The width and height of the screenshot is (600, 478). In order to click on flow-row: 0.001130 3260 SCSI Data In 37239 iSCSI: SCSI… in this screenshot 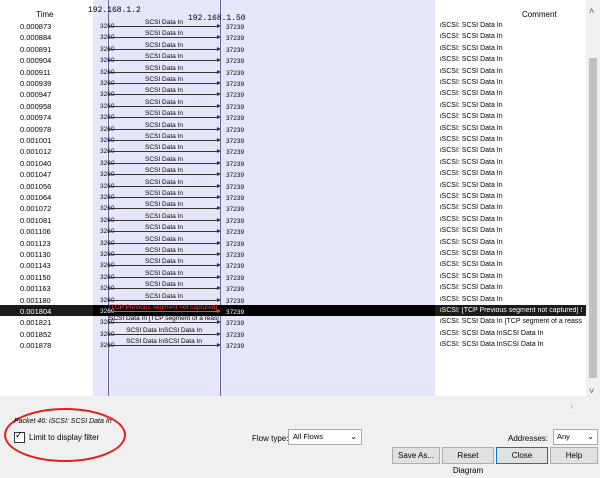, I will do `click(293, 253)`.